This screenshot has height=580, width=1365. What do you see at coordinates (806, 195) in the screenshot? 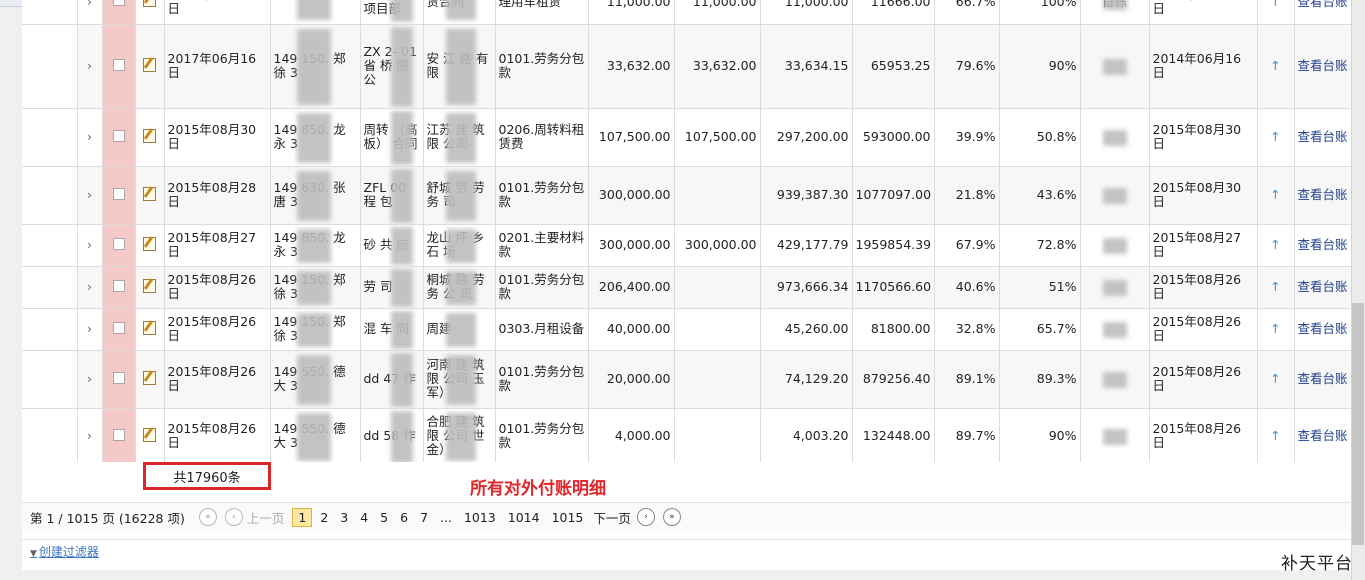
I see `amount-total-paid: 939,387.30` at bounding box center [806, 195].